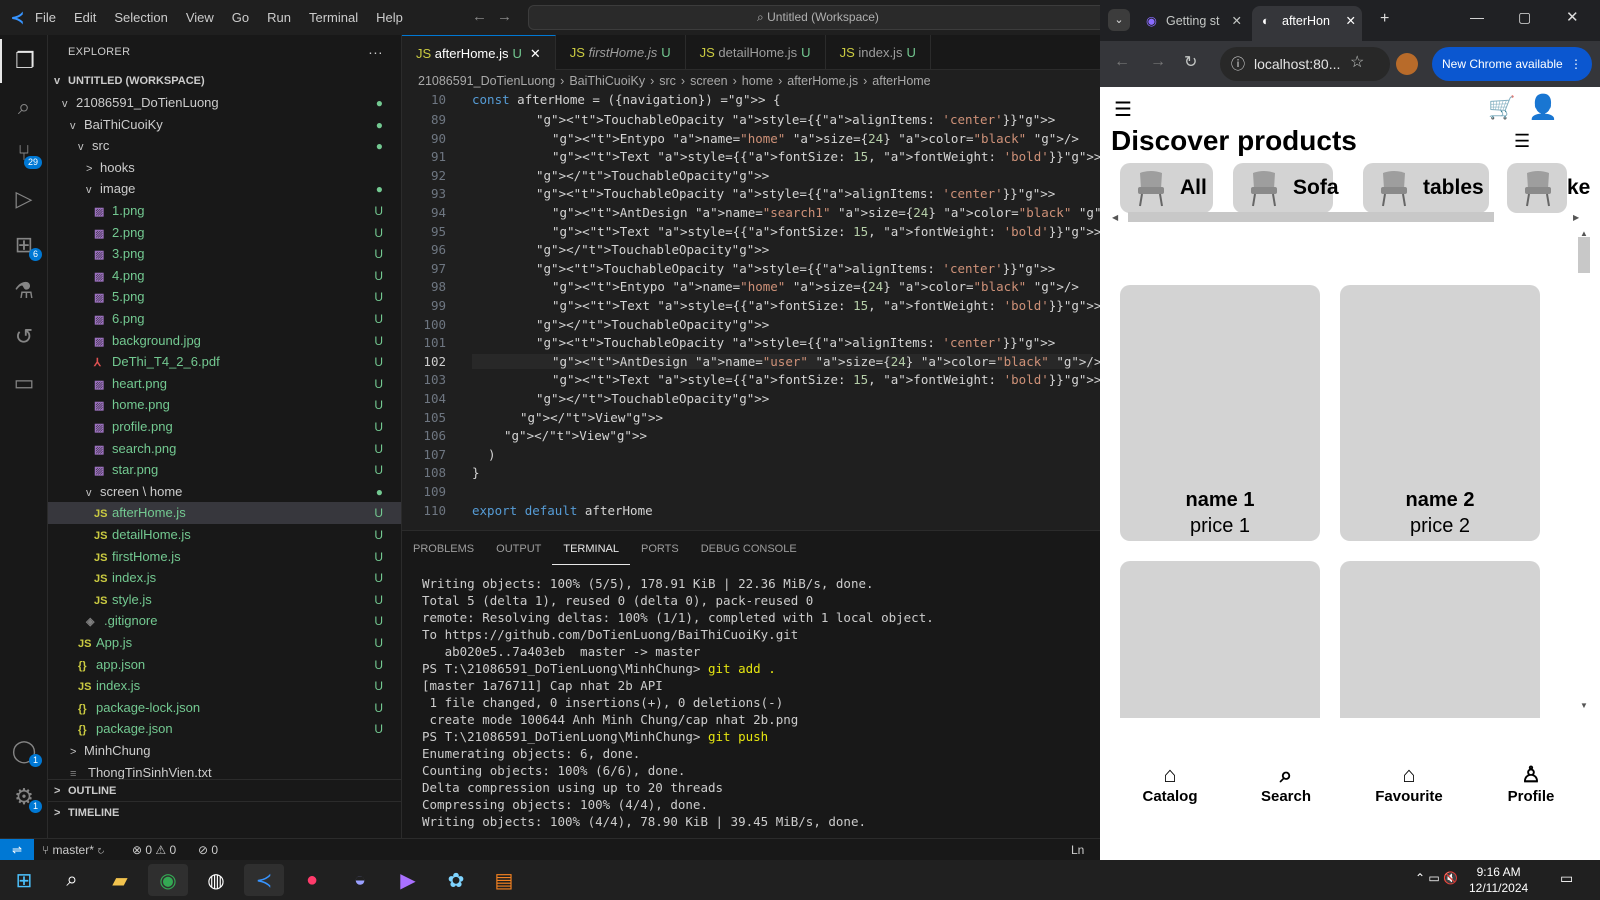 The width and height of the screenshot is (1600, 900). Describe the element at coordinates (24, 880) in the screenshot. I see `start-windows-icon: ⊞` at that location.